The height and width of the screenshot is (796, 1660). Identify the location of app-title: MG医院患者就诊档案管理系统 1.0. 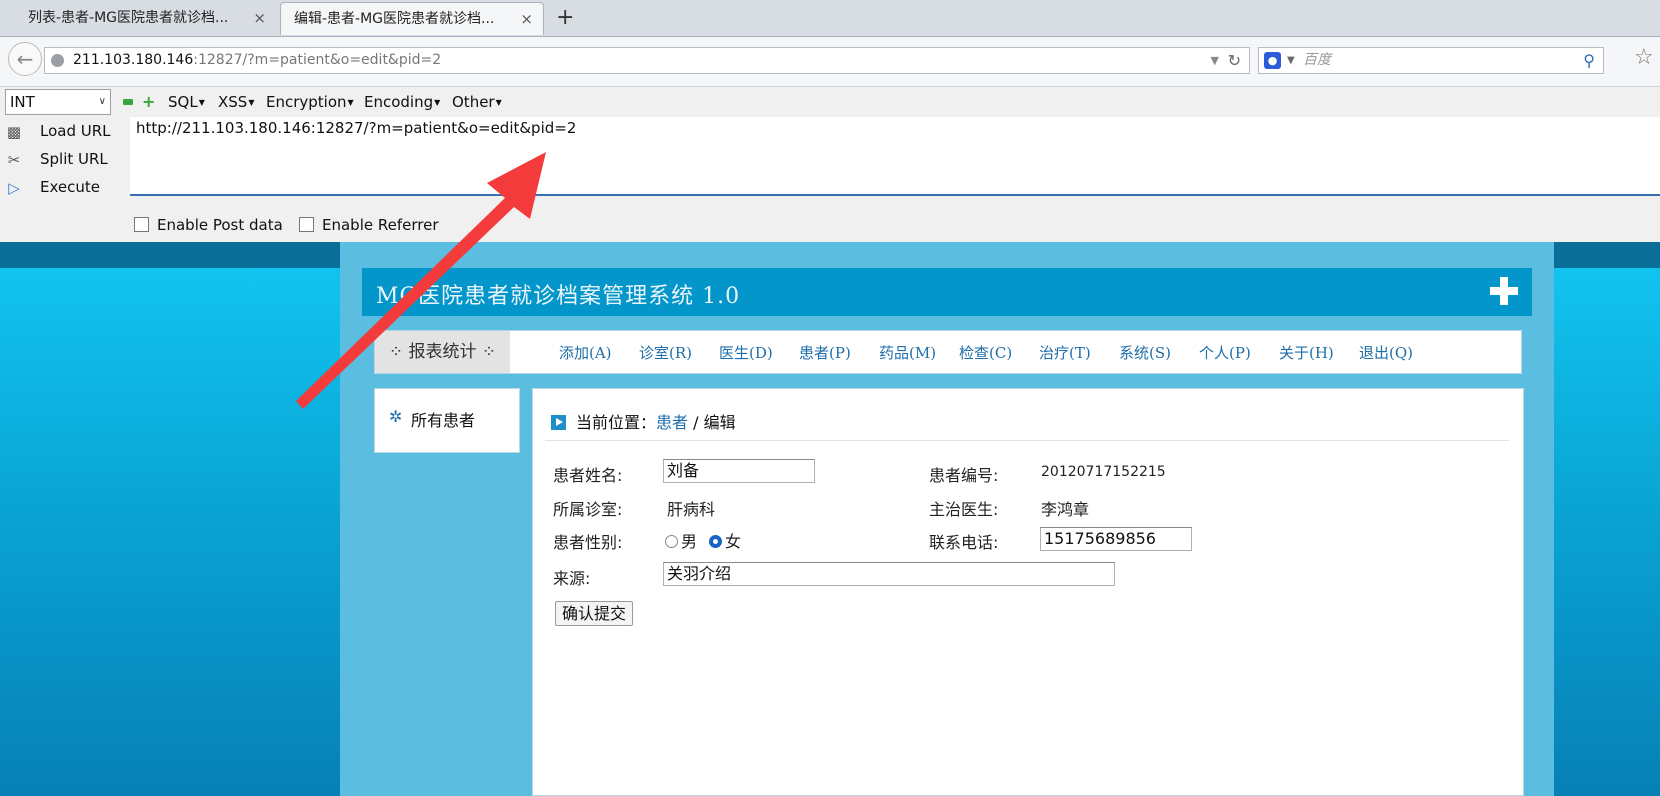
(558, 296).